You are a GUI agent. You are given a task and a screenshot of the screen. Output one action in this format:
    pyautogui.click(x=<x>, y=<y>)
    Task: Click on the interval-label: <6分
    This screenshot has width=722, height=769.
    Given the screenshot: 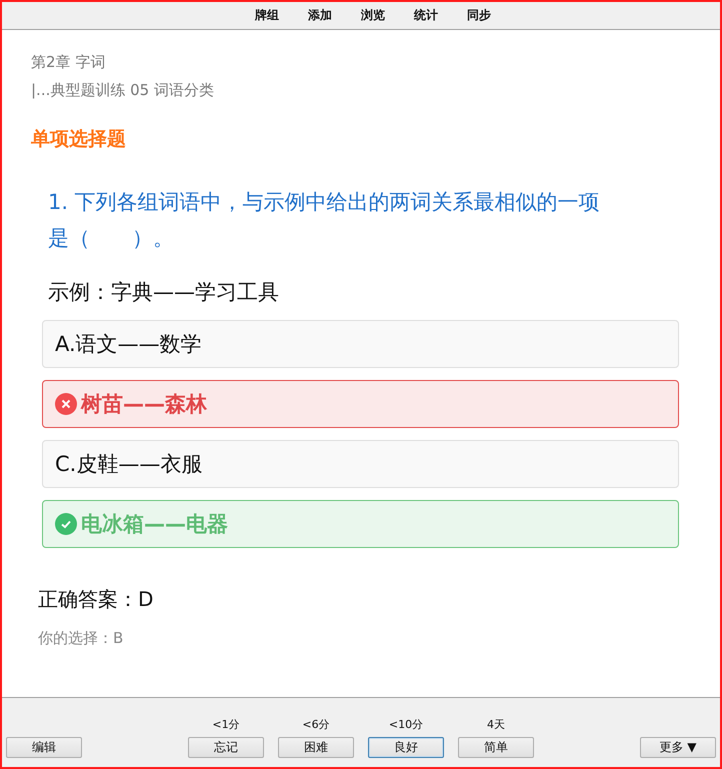 What is the action you would take?
    pyautogui.click(x=316, y=724)
    